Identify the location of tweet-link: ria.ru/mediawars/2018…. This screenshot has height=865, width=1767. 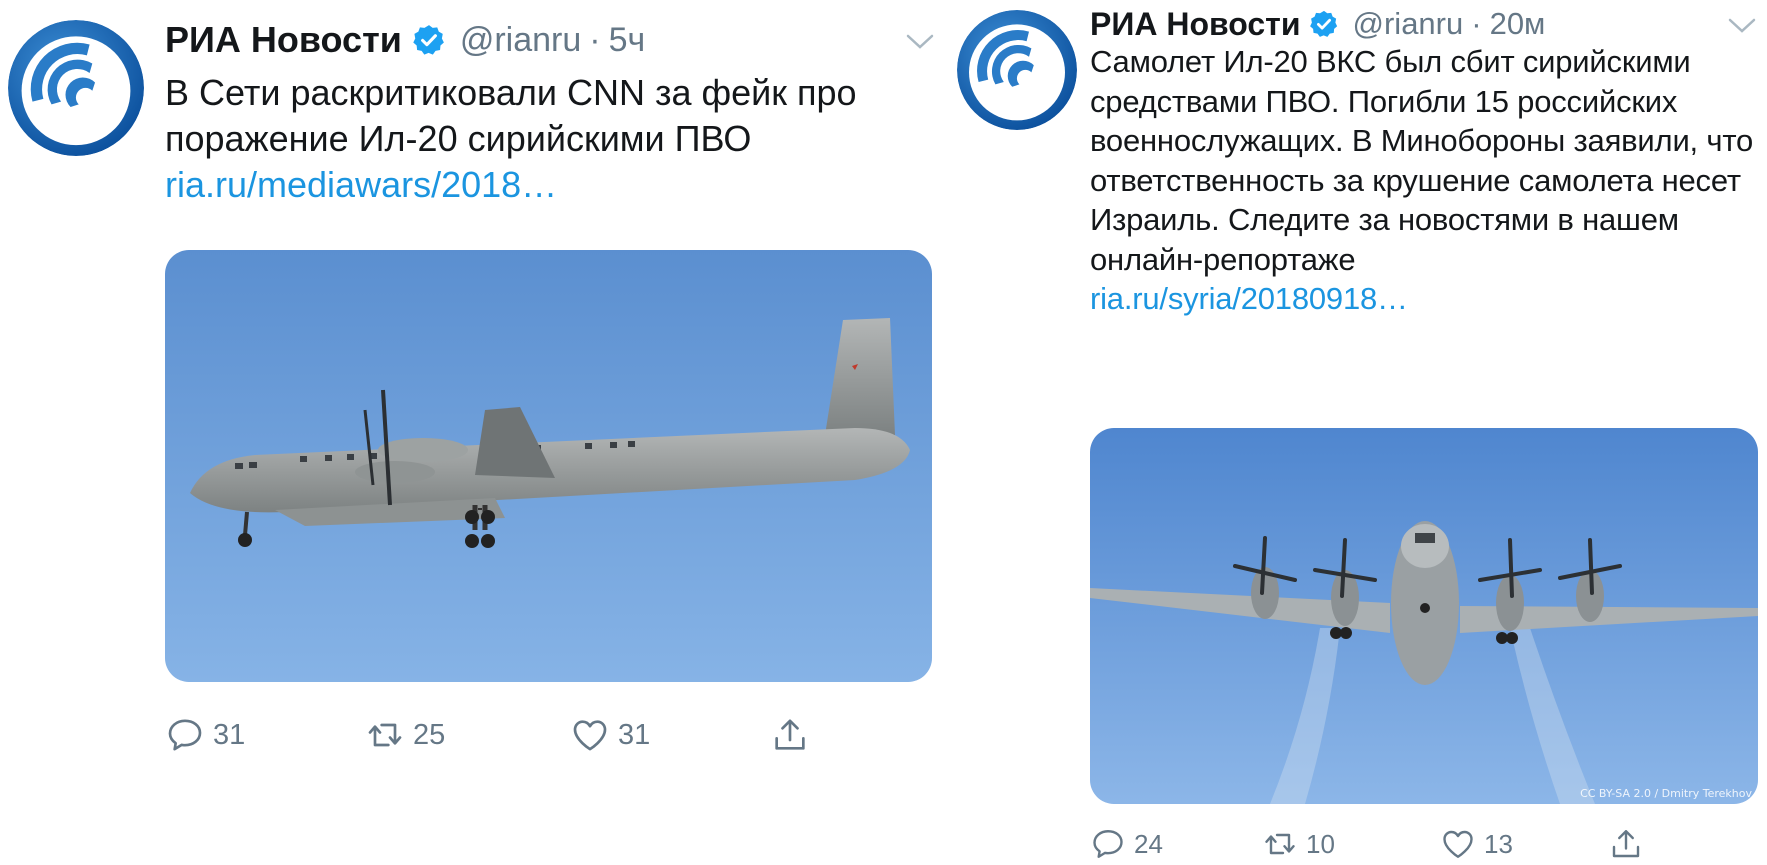
(545, 185).